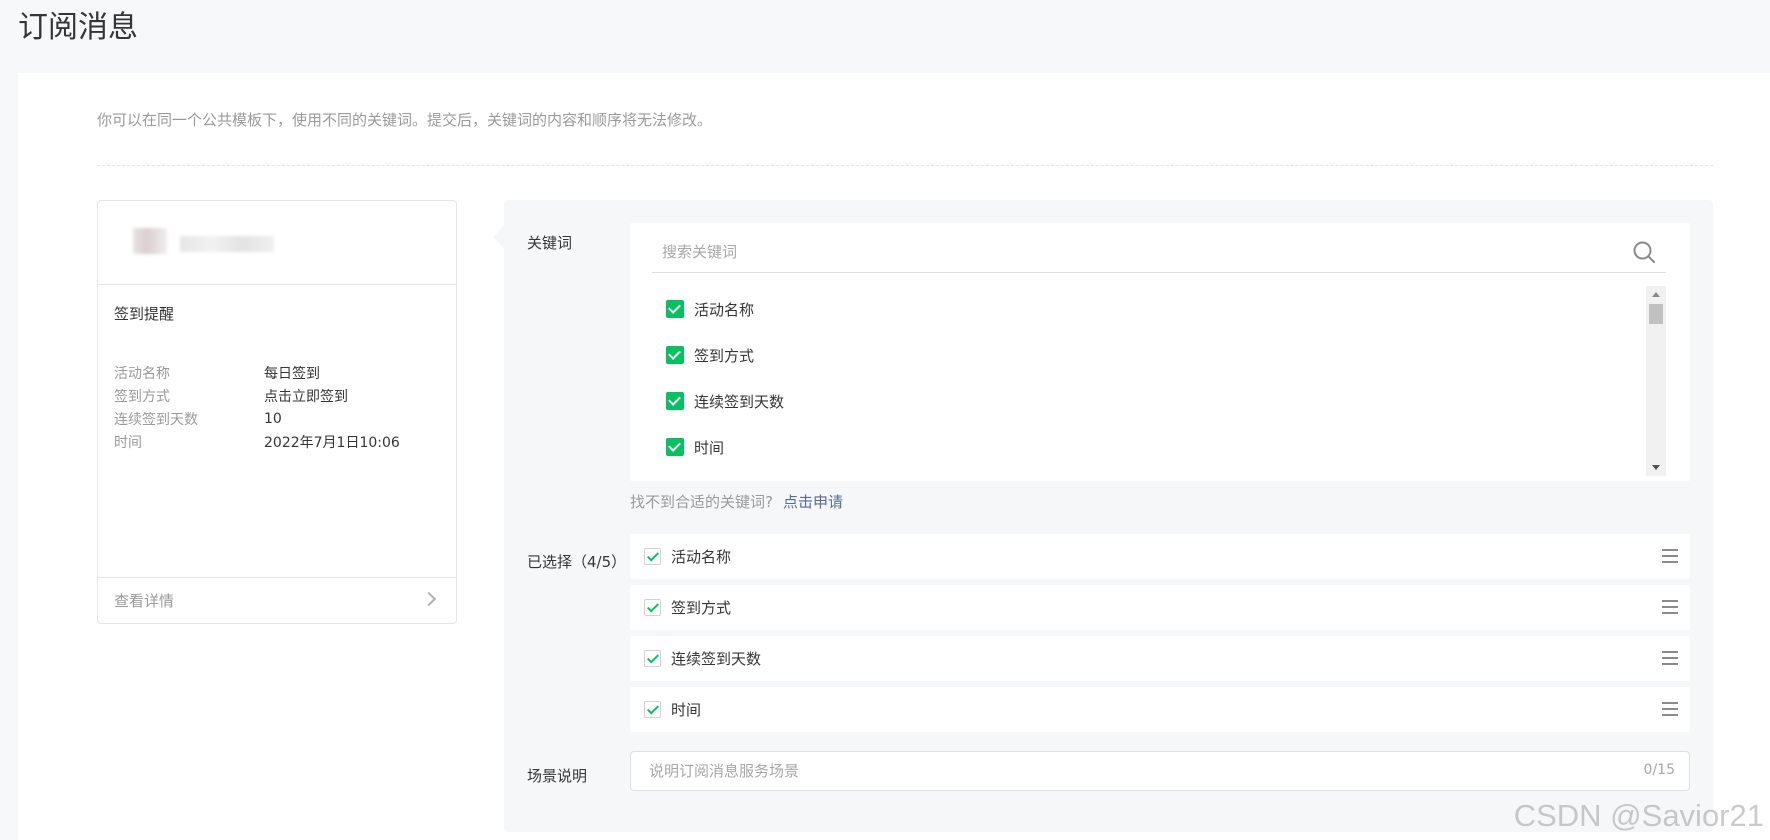 Image resolution: width=1770 pixels, height=840 pixels. Describe the element at coordinates (429, 599) in the screenshot. I see `chevron-right-icon` at that location.